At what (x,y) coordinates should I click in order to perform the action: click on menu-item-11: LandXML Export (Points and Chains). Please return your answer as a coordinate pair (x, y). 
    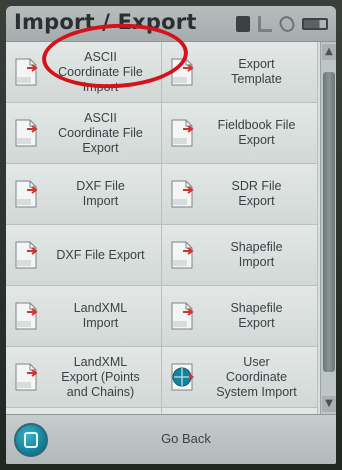
    Looking at the image, I should click on (84, 377).